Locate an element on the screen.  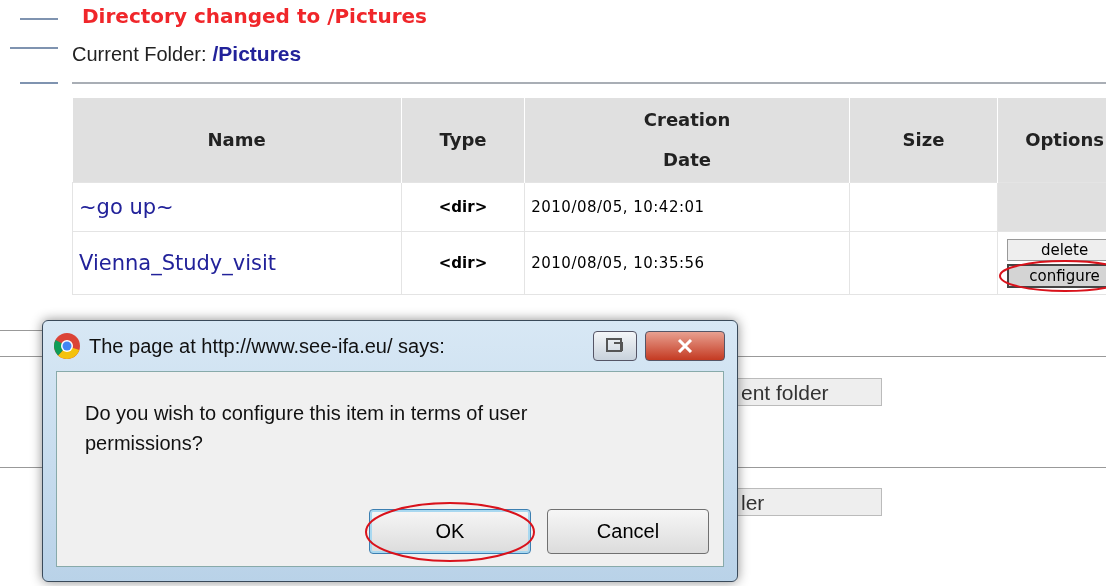
restore-button is located at coordinates (615, 346).